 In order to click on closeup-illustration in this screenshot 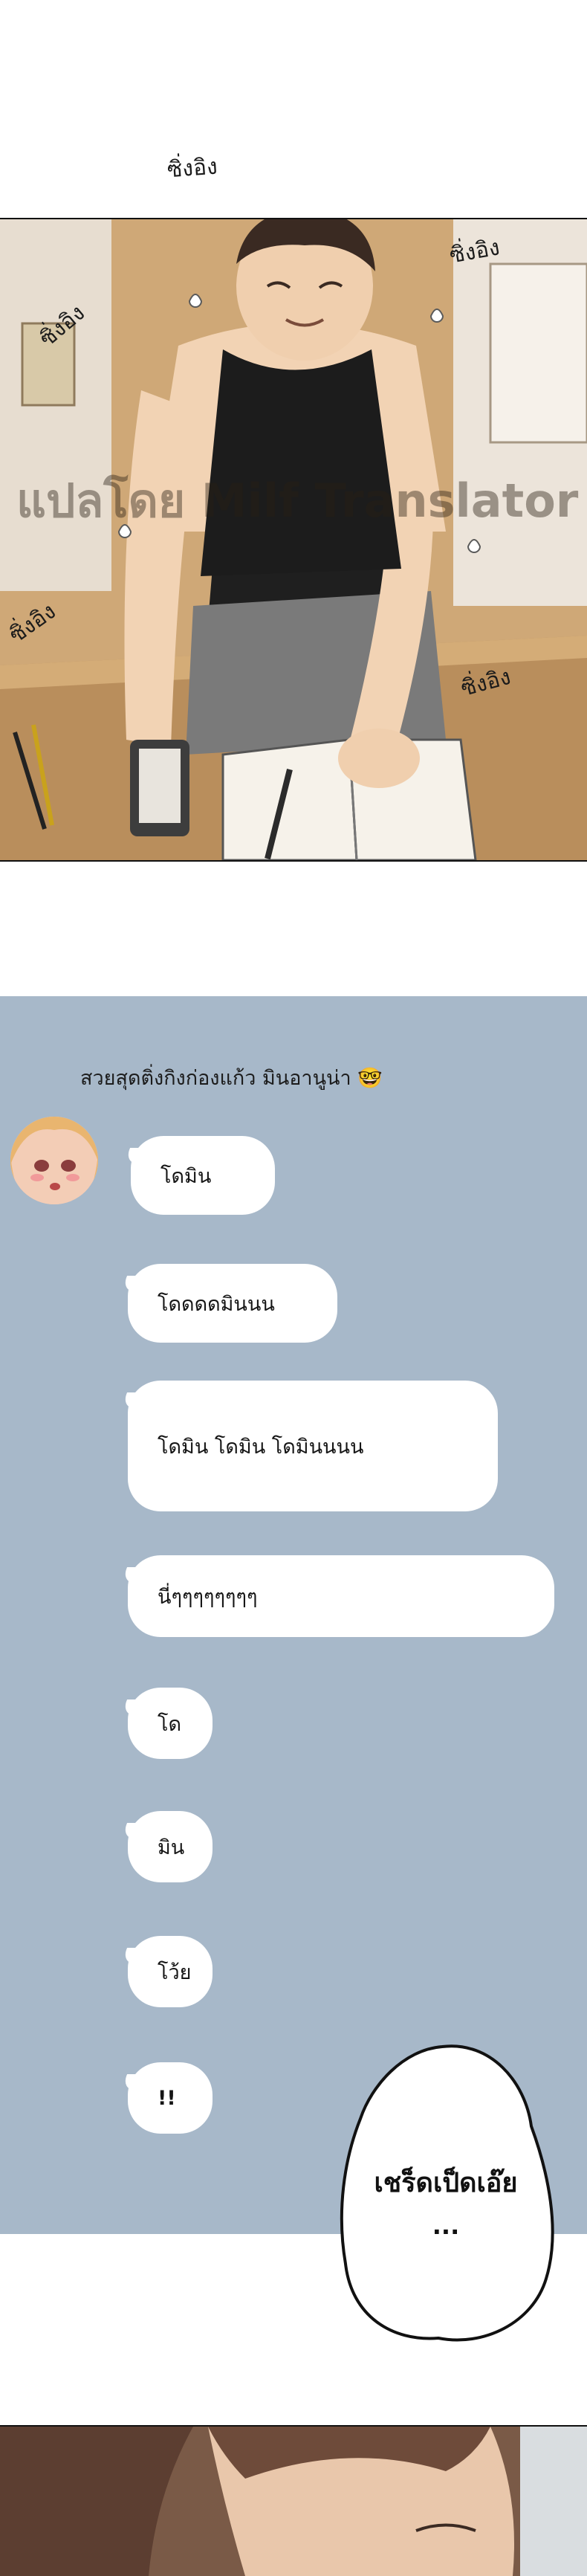, I will do `click(293, 2501)`.